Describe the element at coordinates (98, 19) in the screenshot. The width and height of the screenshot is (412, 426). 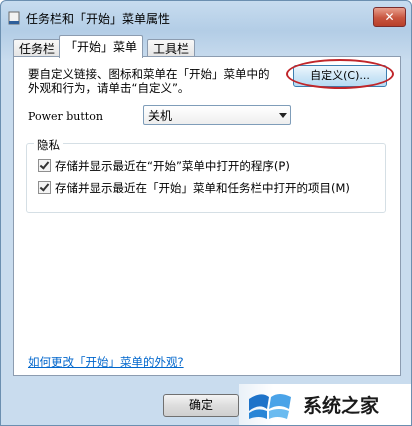
I see `window-title: 任务栏和「开始」菜单属性` at that location.